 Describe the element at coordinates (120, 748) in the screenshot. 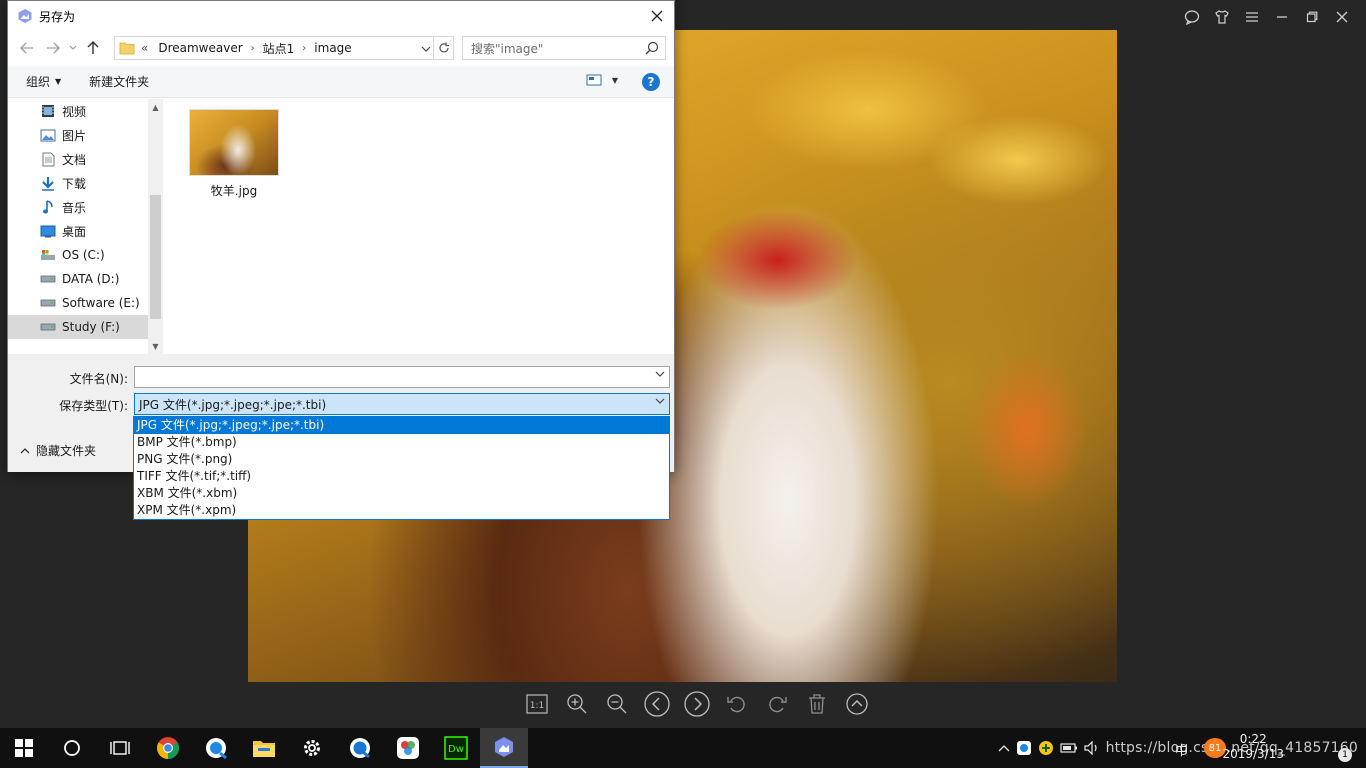

I see `task-view-icon` at that location.